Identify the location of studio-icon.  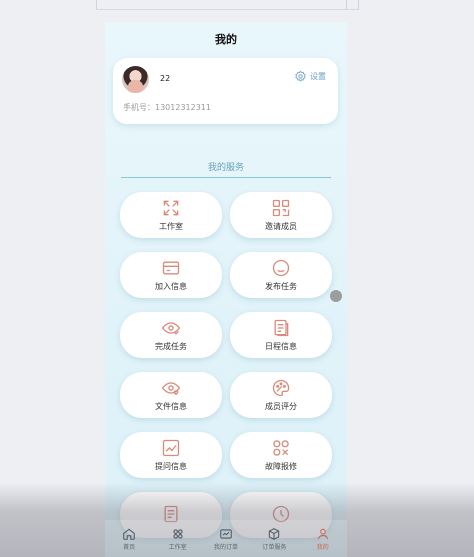
(177, 533).